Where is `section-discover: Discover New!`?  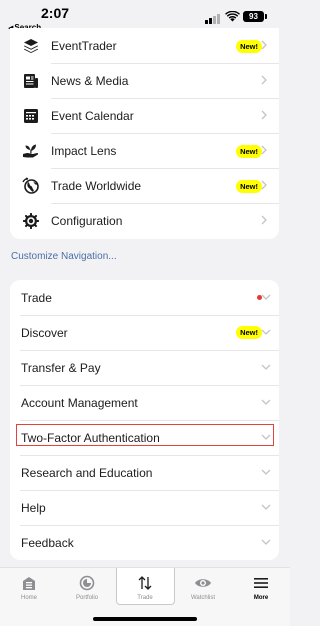
section-discover: Discover New! is located at coordinates (144, 332).